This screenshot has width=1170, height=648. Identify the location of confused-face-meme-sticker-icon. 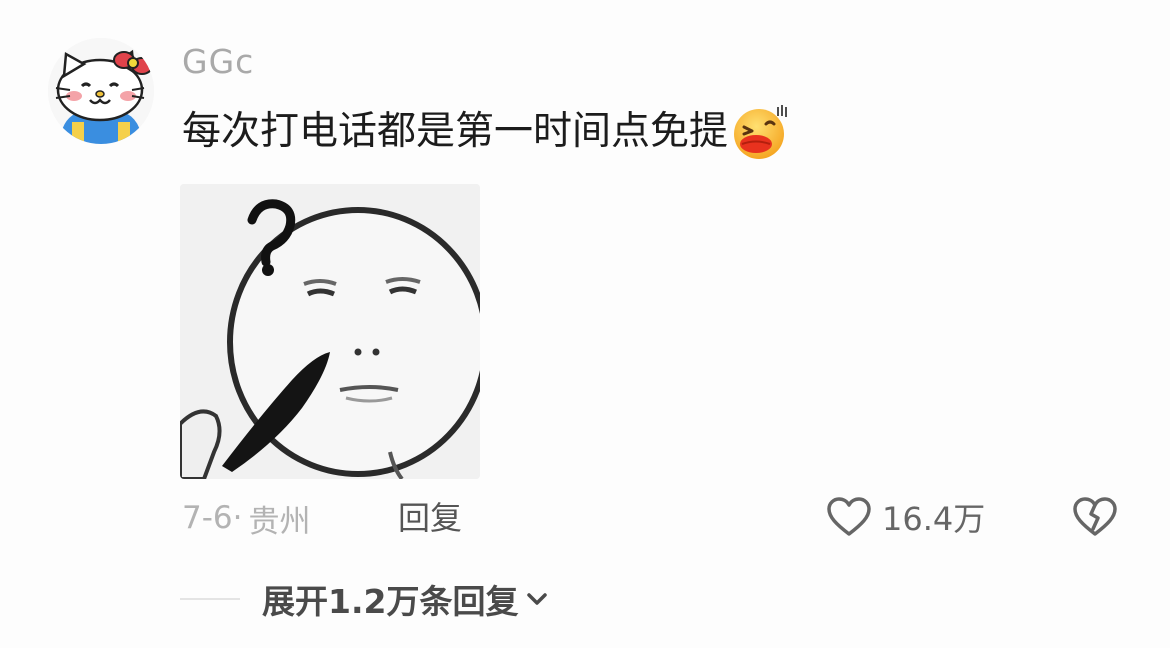
(330, 331).